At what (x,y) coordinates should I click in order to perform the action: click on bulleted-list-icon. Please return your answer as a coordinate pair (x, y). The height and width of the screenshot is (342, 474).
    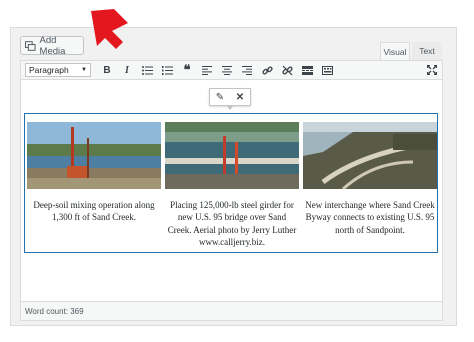
    Looking at the image, I should click on (147, 70).